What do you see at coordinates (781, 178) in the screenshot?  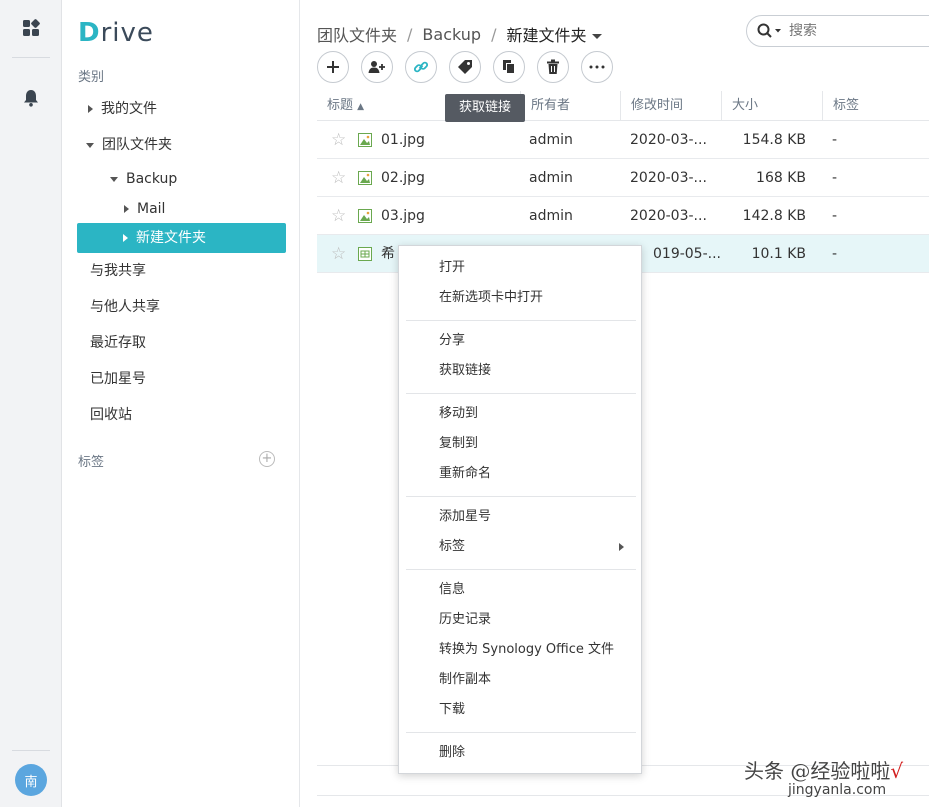 I see `file-size: 168 KB` at bounding box center [781, 178].